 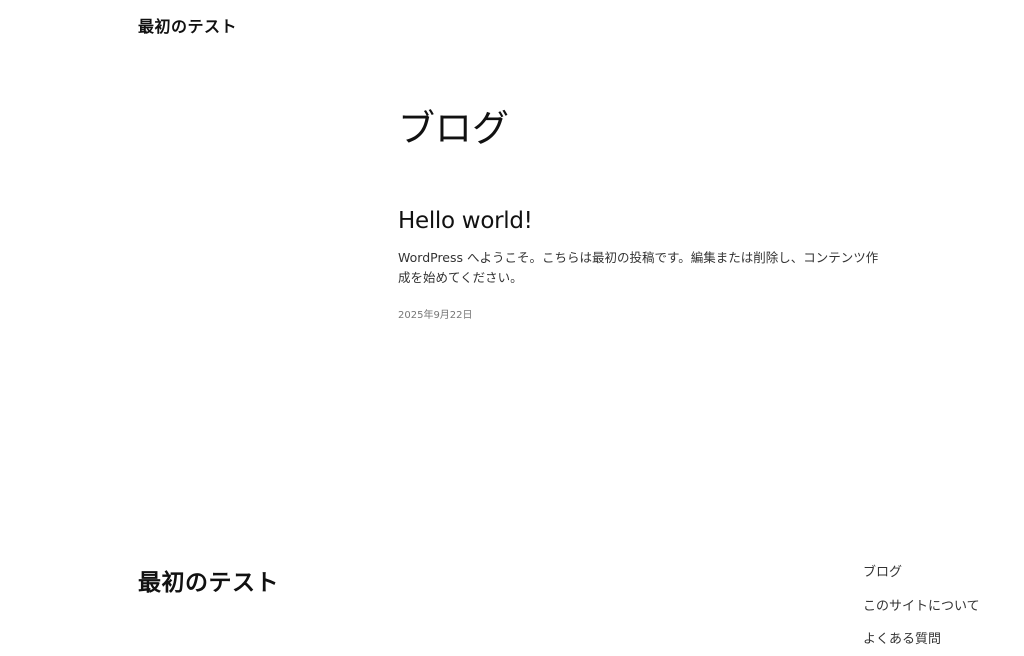 I want to click on footer-nav: ブログ このサイトについて よくある質問, so click(x=921, y=609).